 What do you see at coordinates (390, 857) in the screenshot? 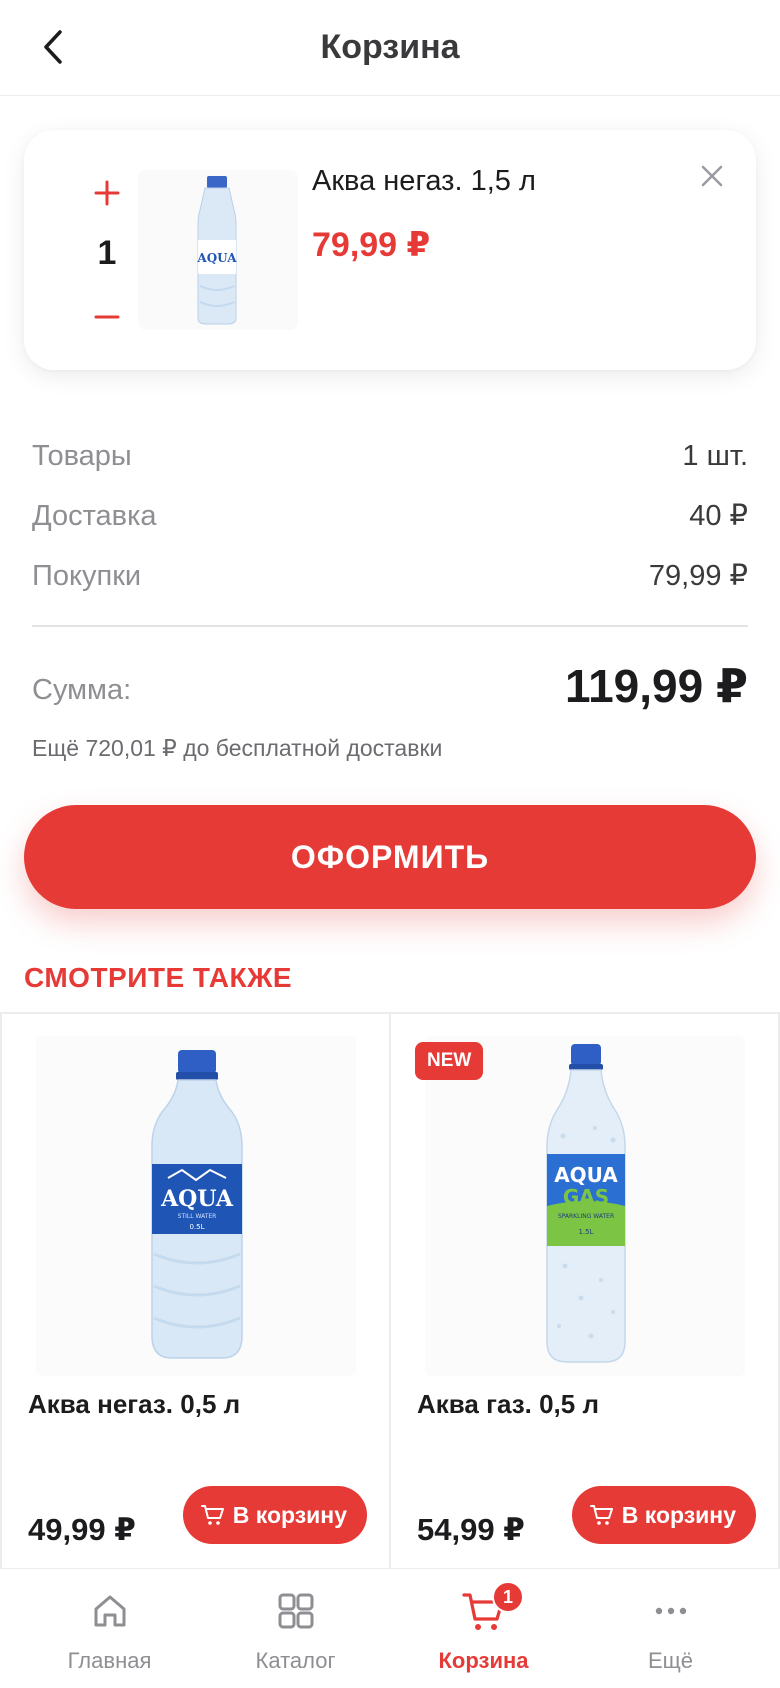
I see `checkout-button: ОФОРМИТЬ` at bounding box center [390, 857].